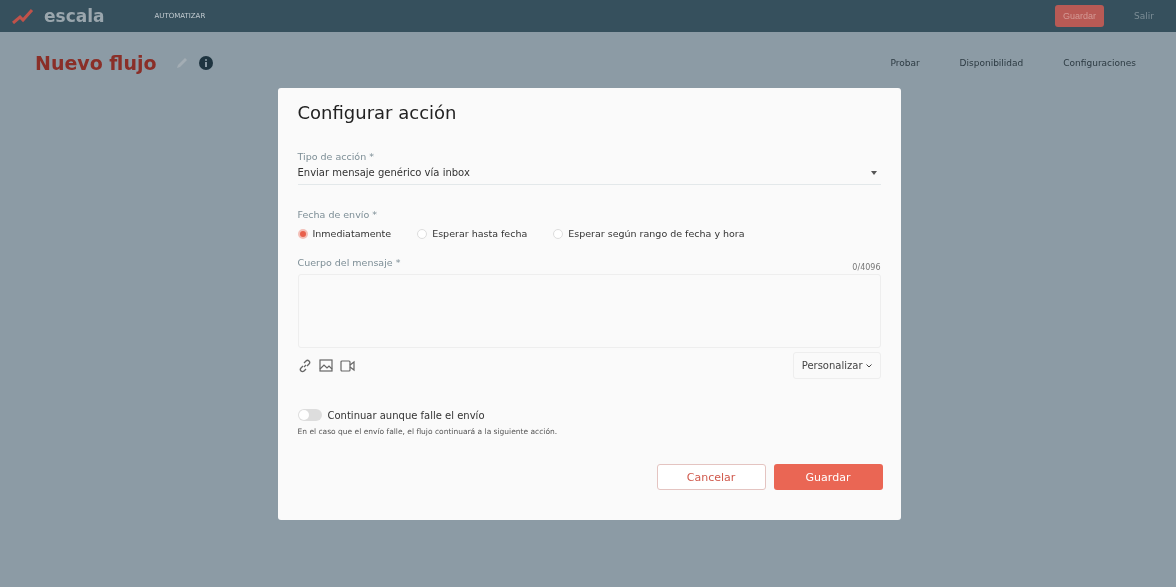  Describe the element at coordinates (347, 365) in the screenshot. I see `video-icon` at that location.